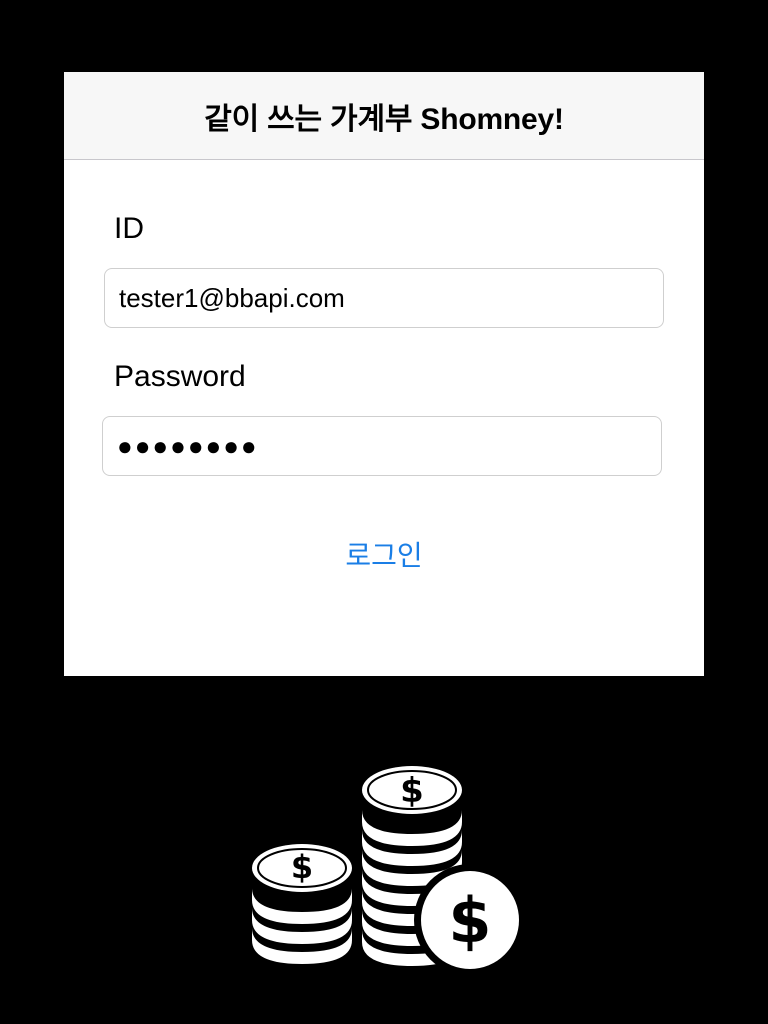  Describe the element at coordinates (384, 119) in the screenshot. I see `page-title: 같이 쓰는 가계부 Shomney!` at that location.